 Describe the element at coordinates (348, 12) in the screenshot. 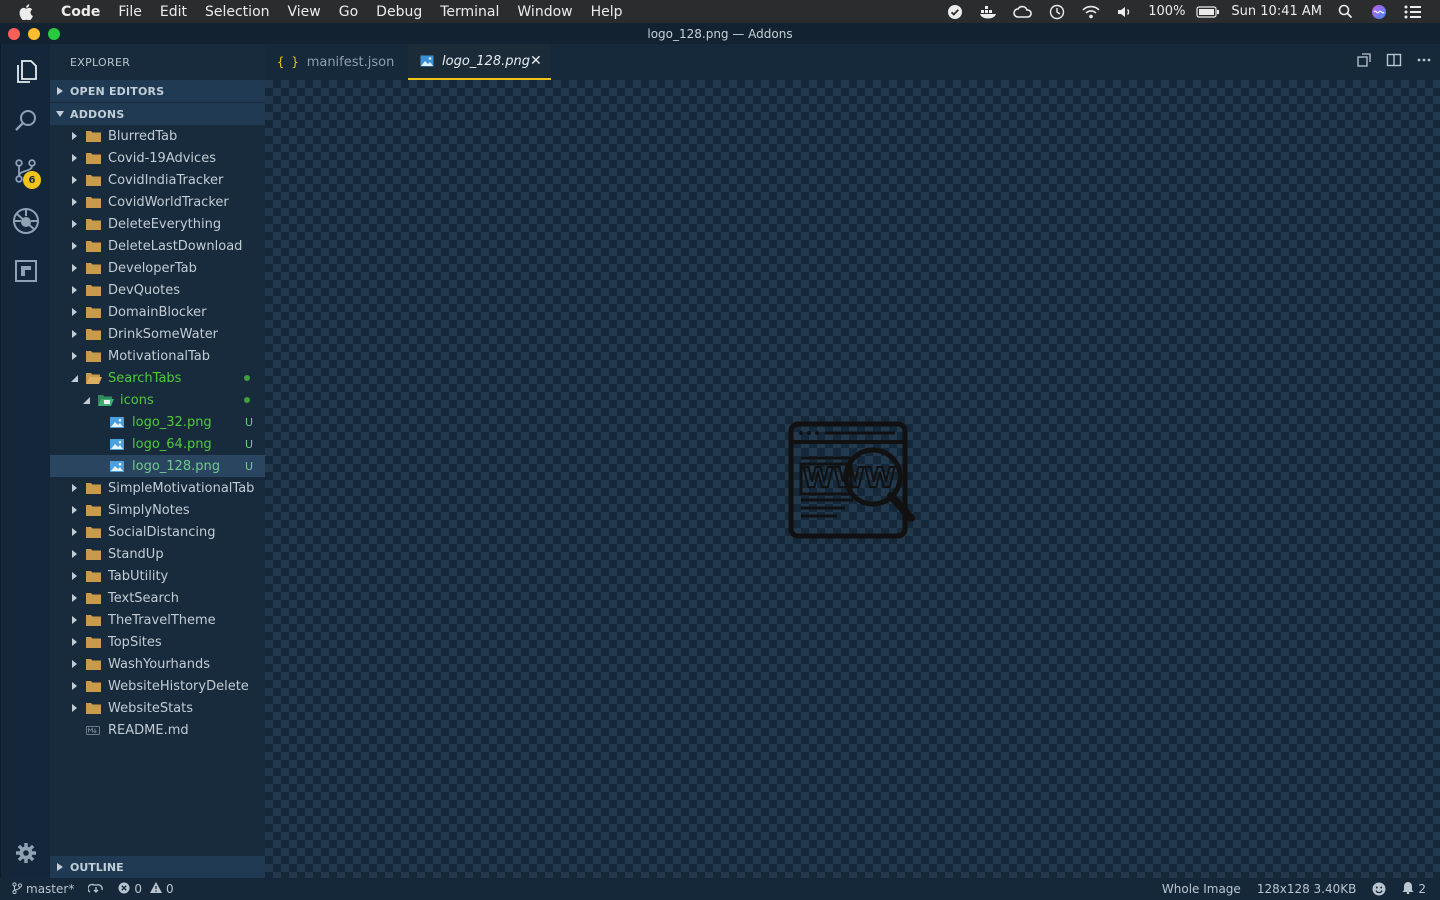

I see `menu-go: Go` at that location.